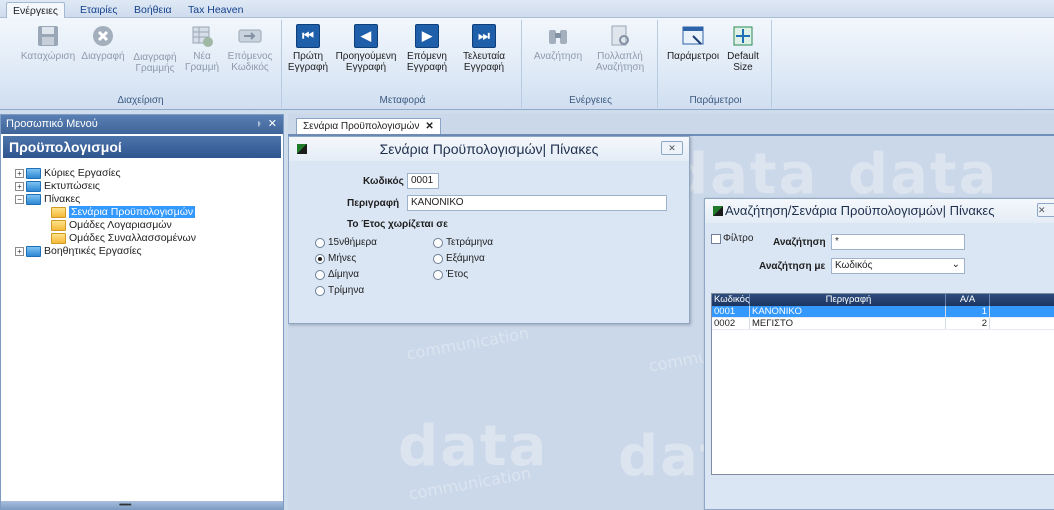 Image resolution: width=1054 pixels, height=510 pixels. Describe the element at coordinates (731, 300) in the screenshot. I see `column-header-code: Κωδικός` at that location.